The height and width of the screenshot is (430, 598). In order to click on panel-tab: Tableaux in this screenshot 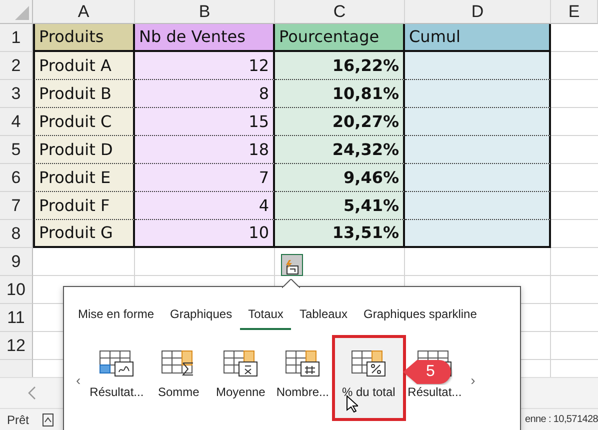, I will do `click(323, 316)`.